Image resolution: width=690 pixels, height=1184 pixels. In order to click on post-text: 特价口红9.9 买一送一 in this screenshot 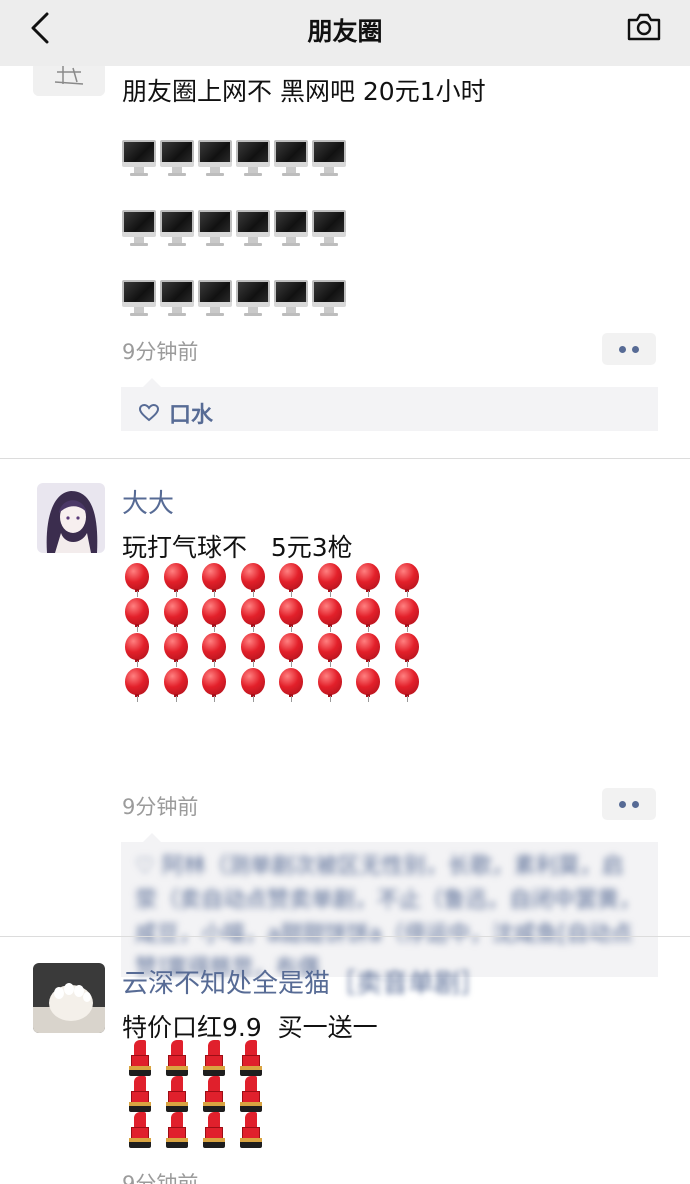, I will do `click(250, 1027)`.